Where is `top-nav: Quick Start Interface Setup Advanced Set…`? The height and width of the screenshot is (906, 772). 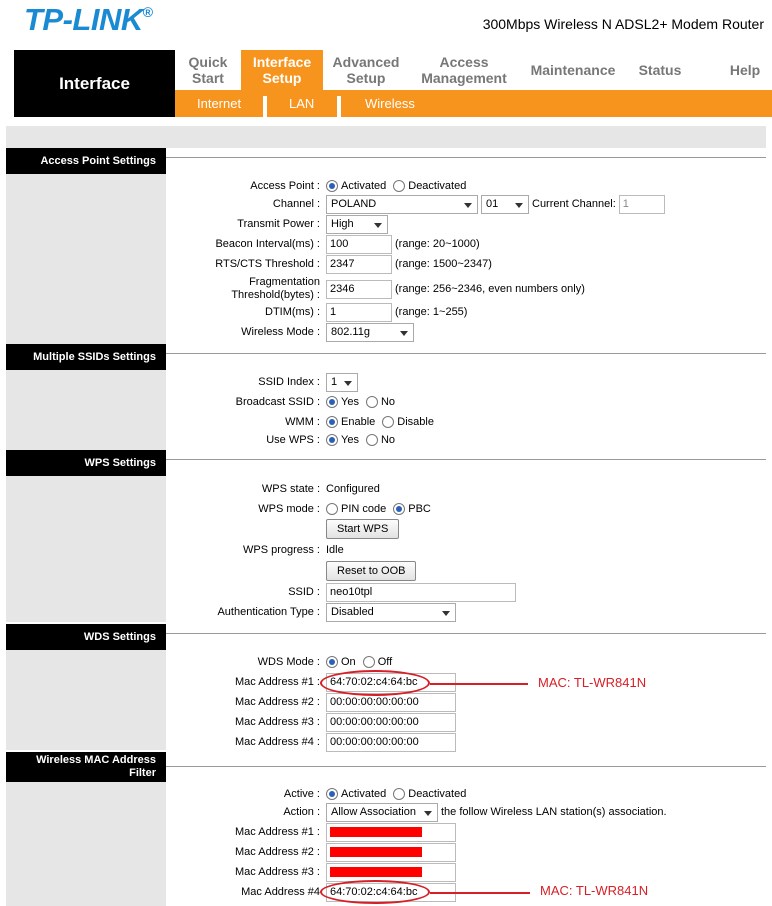 top-nav: Quick Start Interface Setup Advanced Set… is located at coordinates (473, 70).